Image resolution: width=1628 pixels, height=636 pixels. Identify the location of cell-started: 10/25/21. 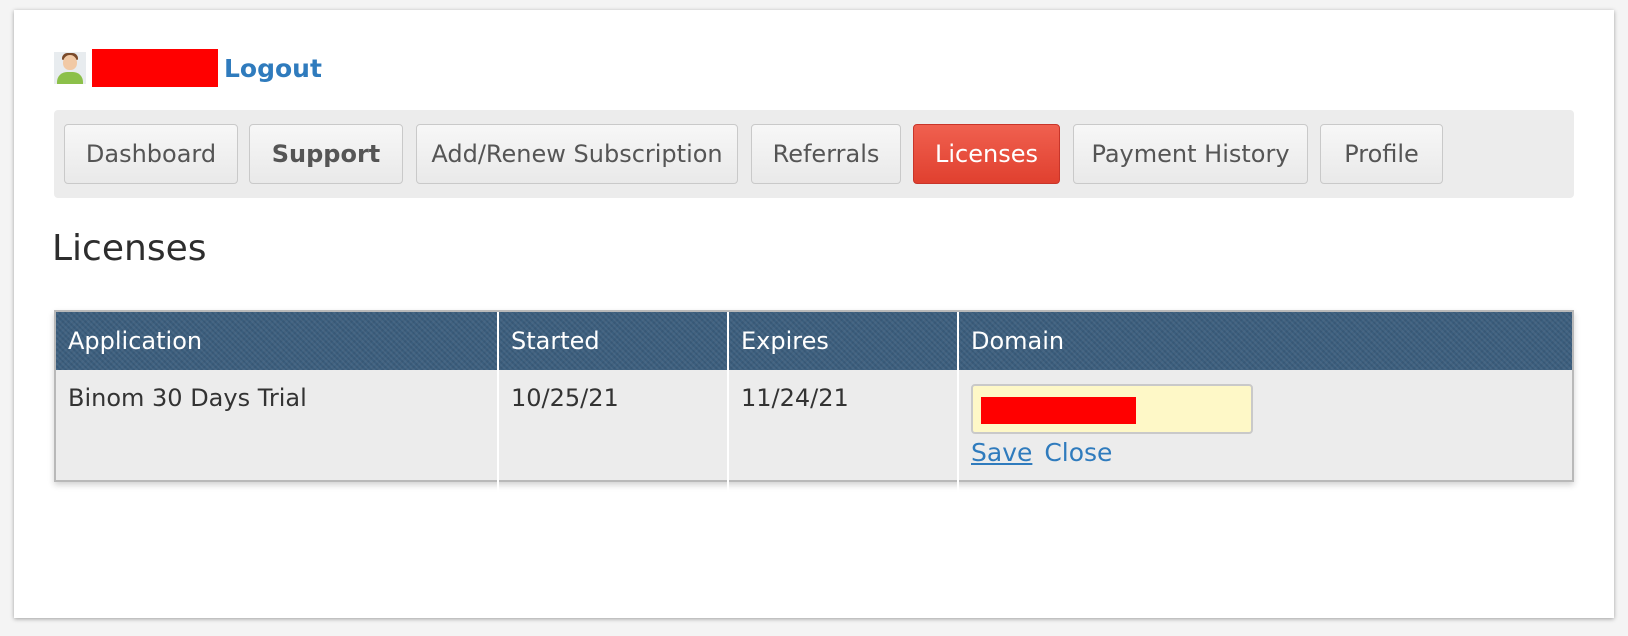
(613, 432).